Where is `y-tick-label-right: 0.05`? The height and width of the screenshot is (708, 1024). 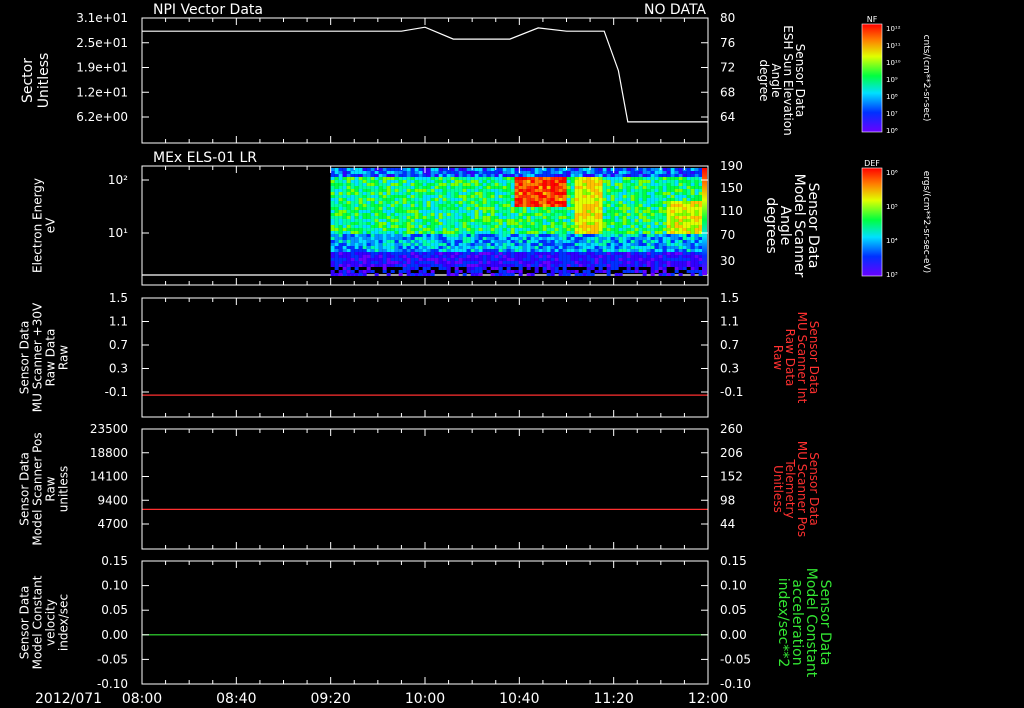 y-tick-label-right: 0.05 is located at coordinates (733, 610).